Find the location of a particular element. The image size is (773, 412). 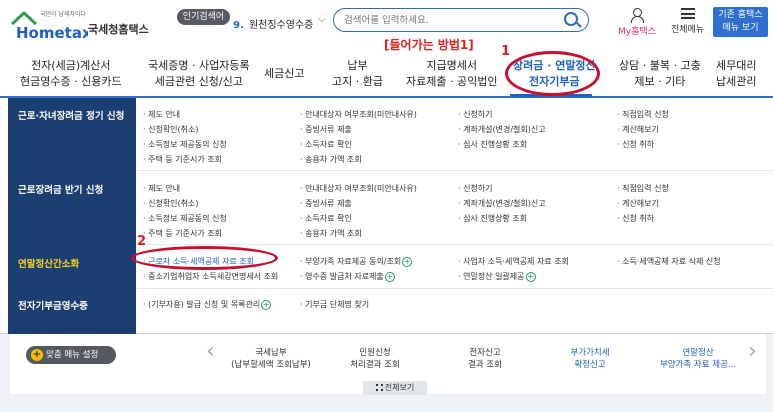

nav-line1: 납부 is located at coordinates (357, 65).